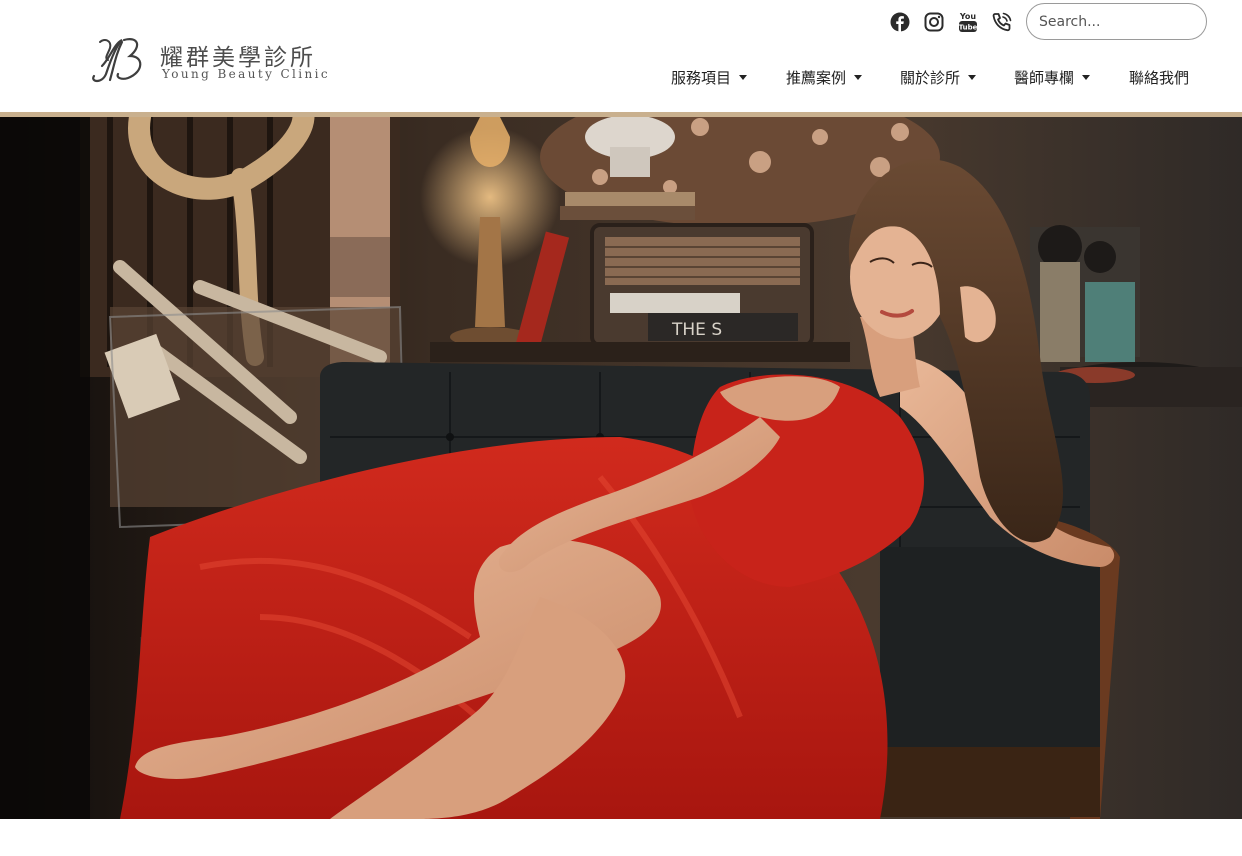 Image resolution: width=1242 pixels, height=856 pixels. I want to click on main-nav: 服務項目 推薦案例 關於診所 醫師專欄 聯絡我們, so click(621, 77).